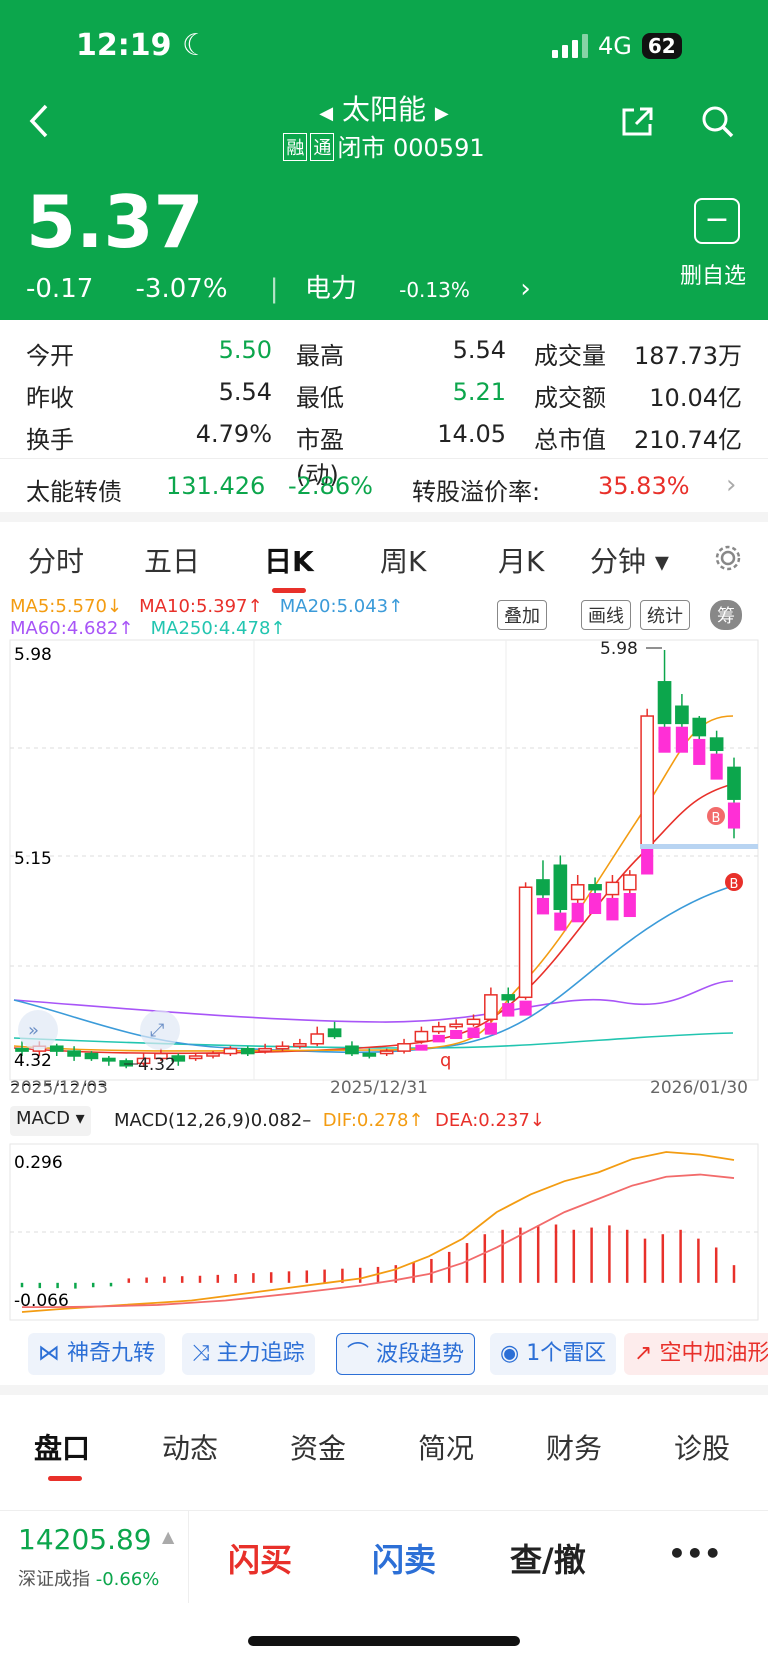  I want to click on tab-diagnosis: 诊股, so click(702, 1447).